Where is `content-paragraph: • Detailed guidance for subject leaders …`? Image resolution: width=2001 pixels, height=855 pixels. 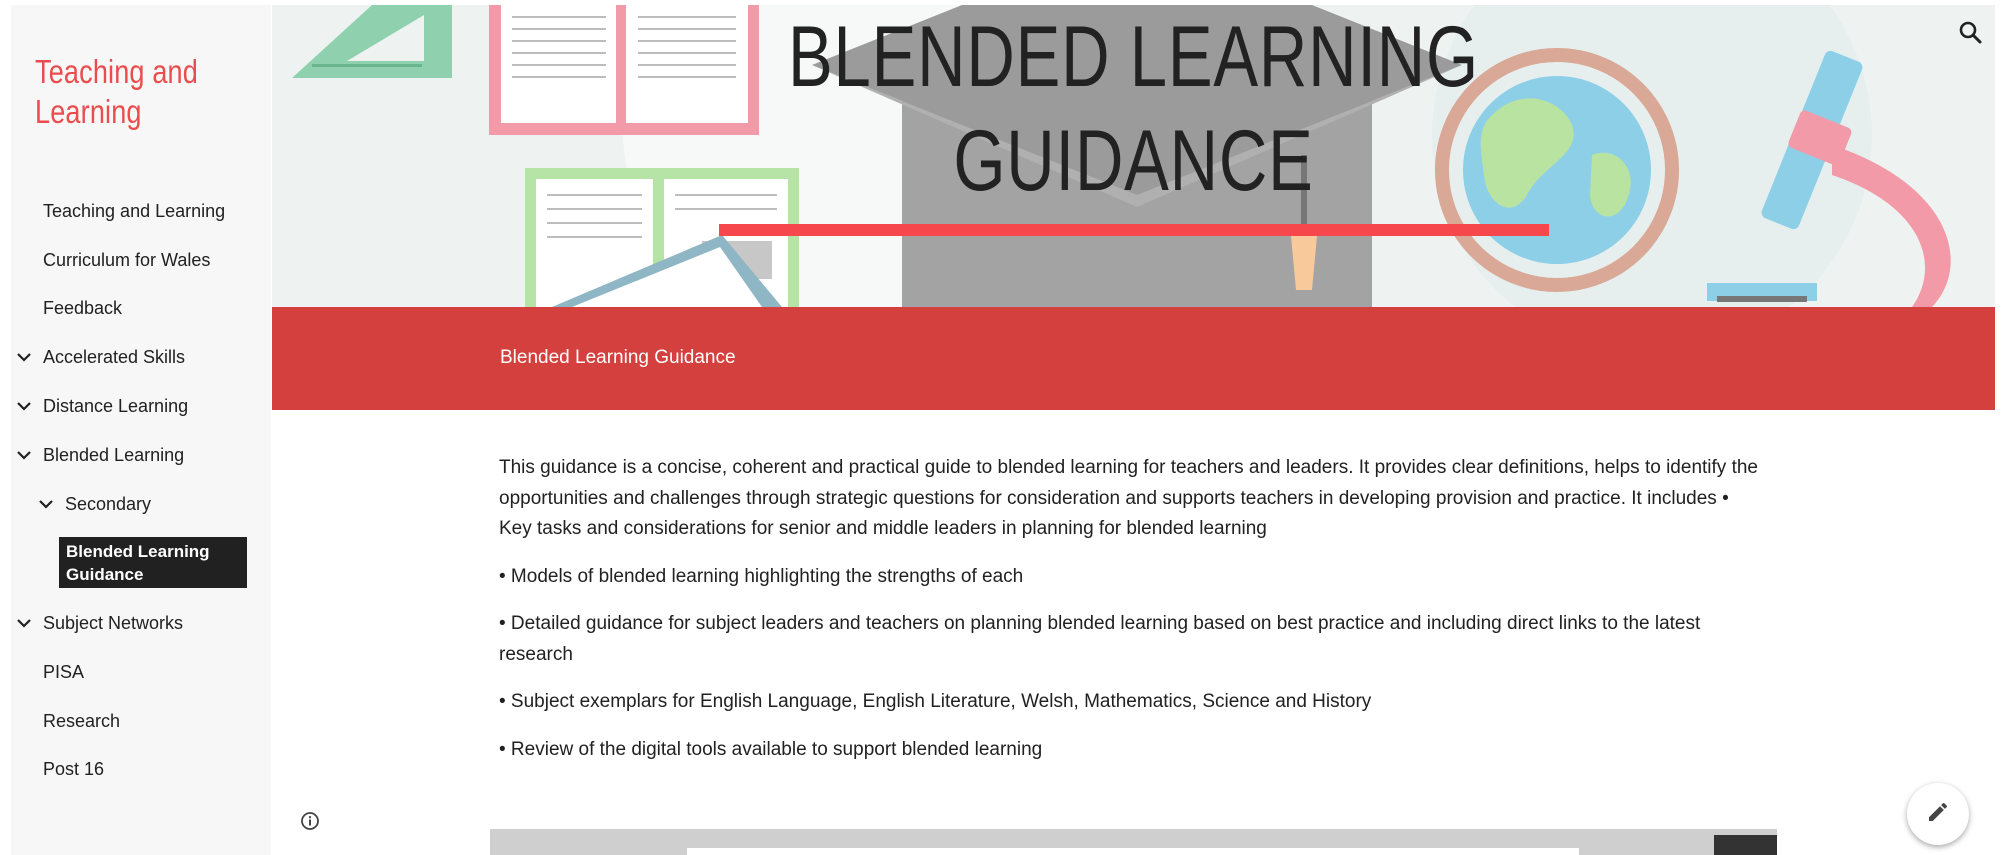
content-paragraph: • Detailed guidance for subject leaders … is located at coordinates (1100, 639).